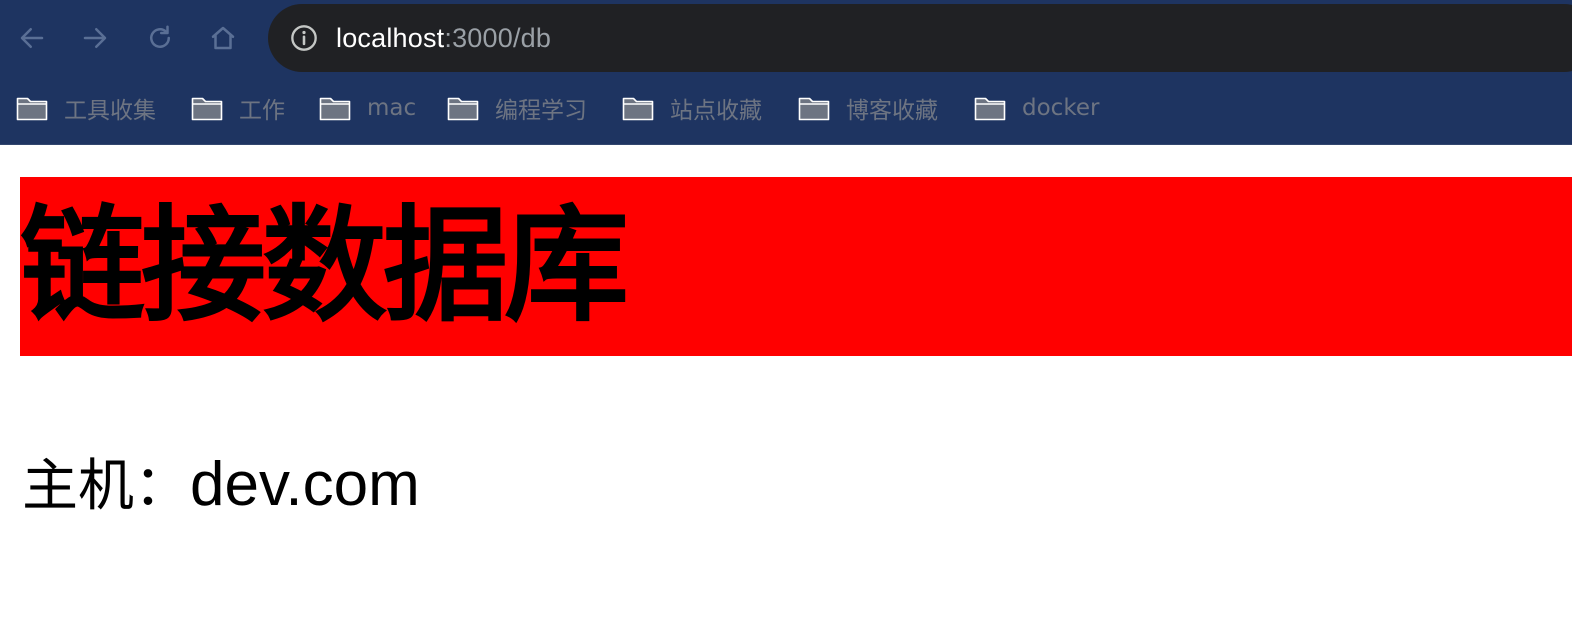 Image resolution: width=1572 pixels, height=638 pixels. I want to click on back-arrow-icon, so click(32, 38).